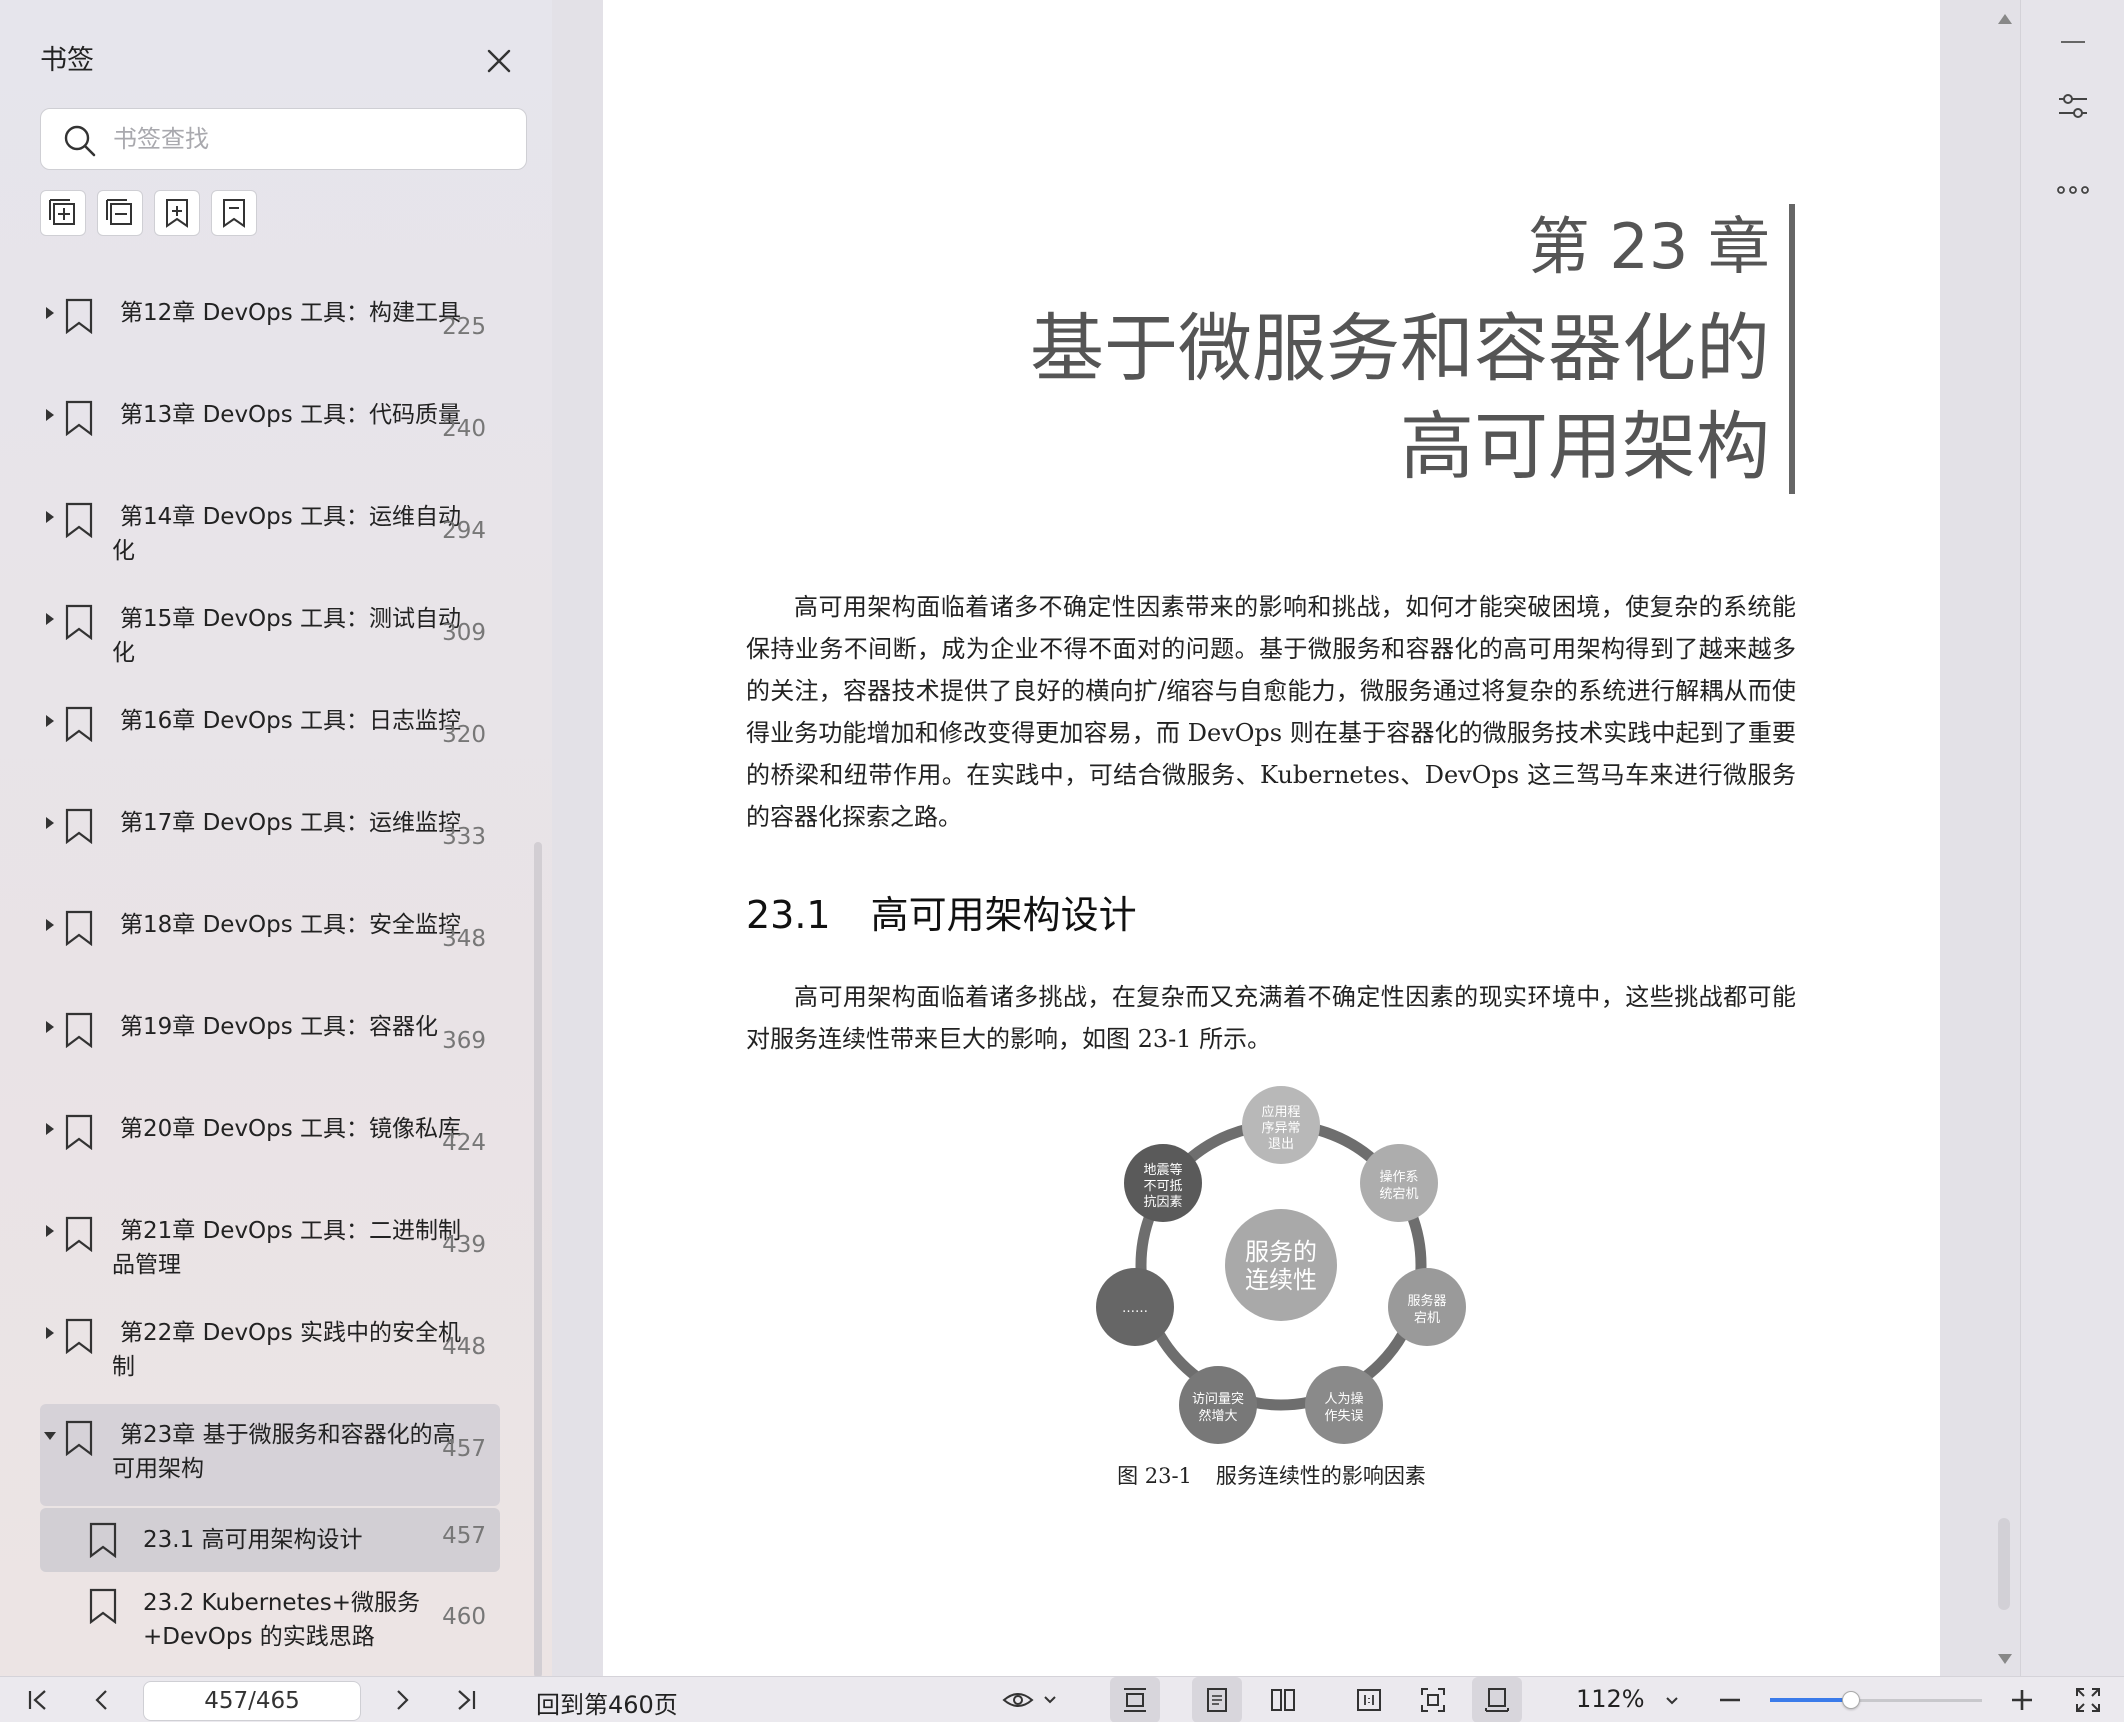  Describe the element at coordinates (270, 1353) in the screenshot. I see `bookmark-item: 第22章 DevOps 实践中的安全机制 448` at that location.